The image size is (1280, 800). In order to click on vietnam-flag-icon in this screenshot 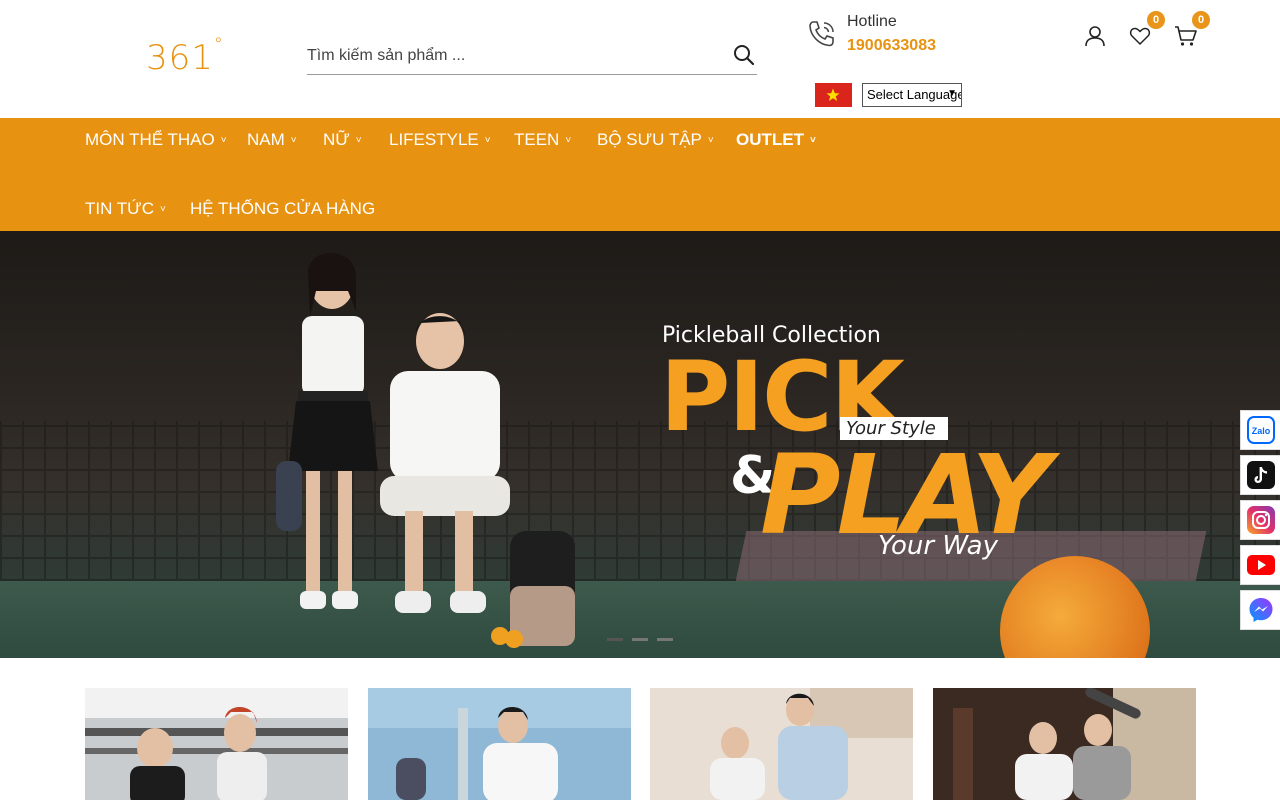, I will do `click(833, 95)`.